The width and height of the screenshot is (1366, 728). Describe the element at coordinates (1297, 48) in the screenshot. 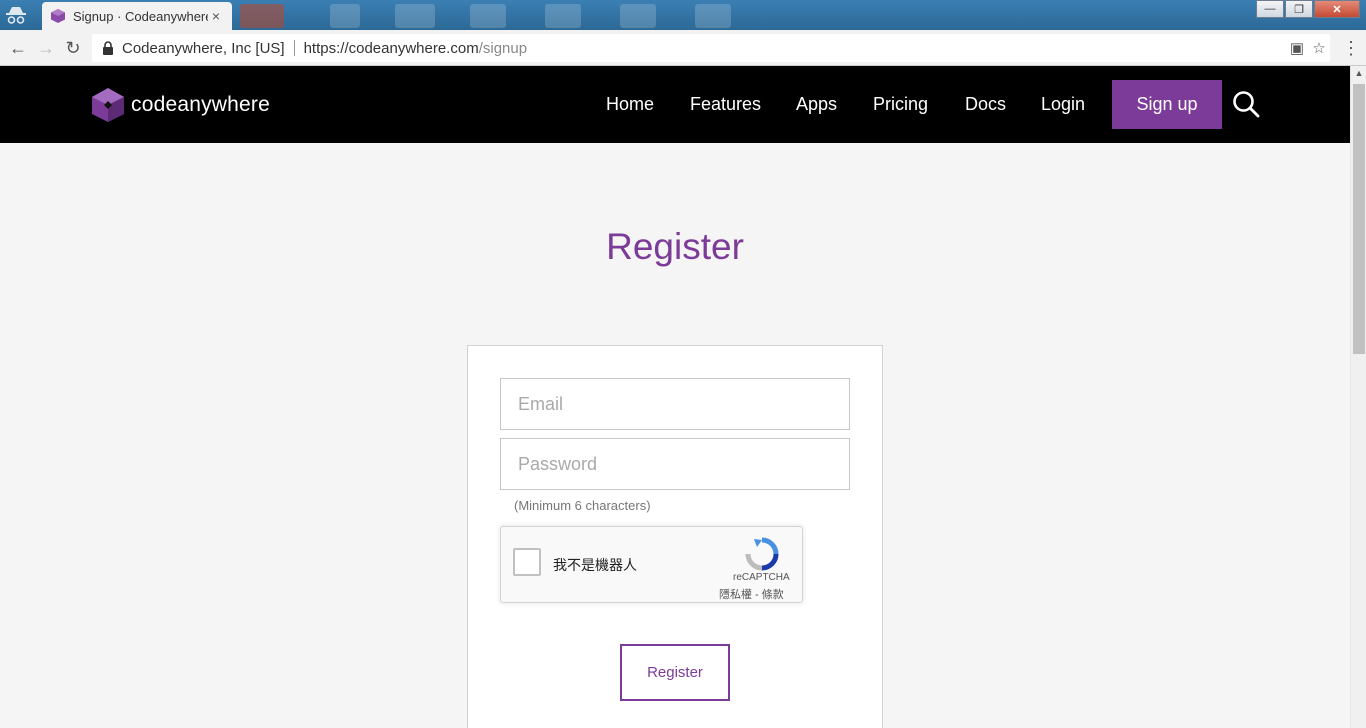

I see `translate-icon: ▣` at that location.